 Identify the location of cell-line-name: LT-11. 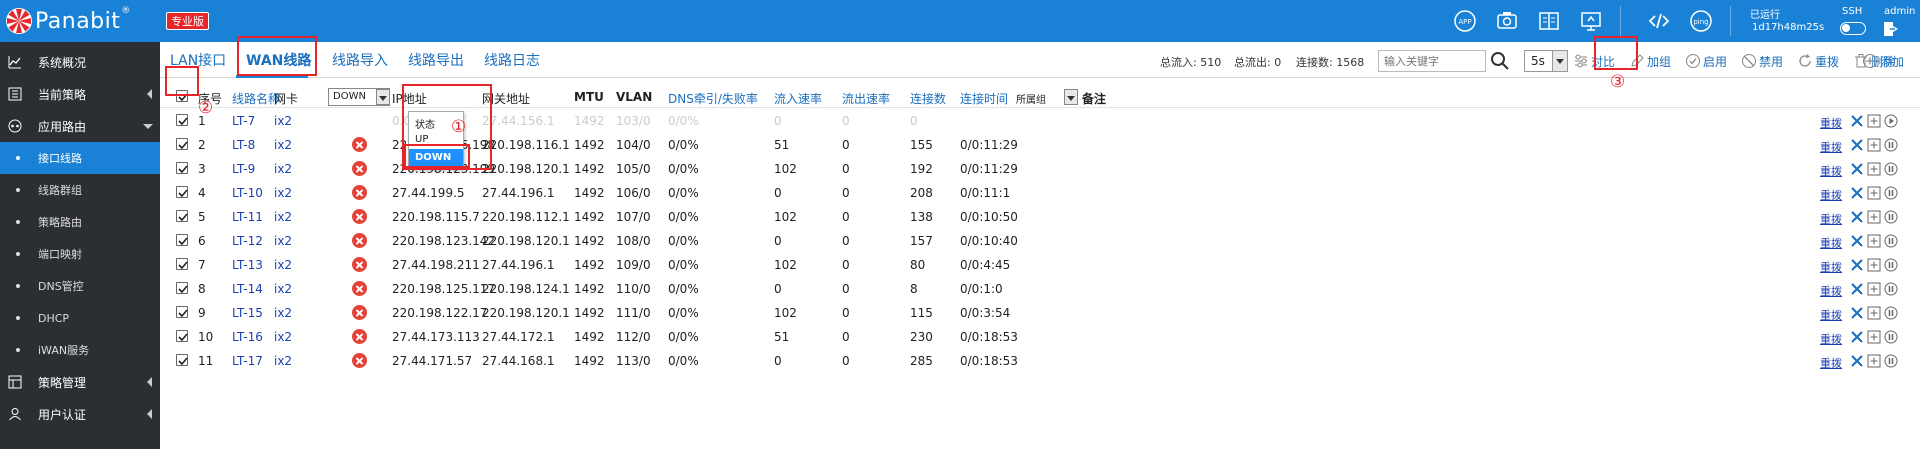
(247, 217).